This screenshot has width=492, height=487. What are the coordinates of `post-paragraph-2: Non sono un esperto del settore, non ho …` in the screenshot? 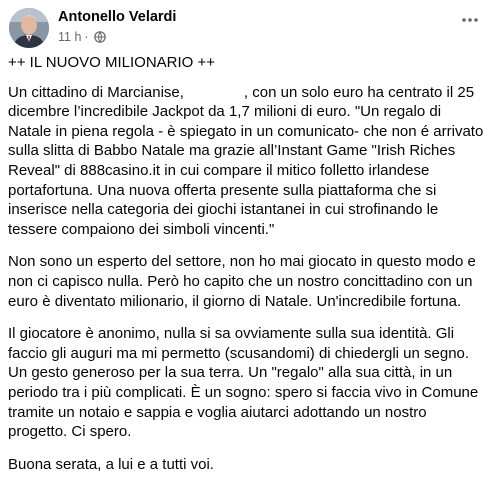 It's located at (242, 281).